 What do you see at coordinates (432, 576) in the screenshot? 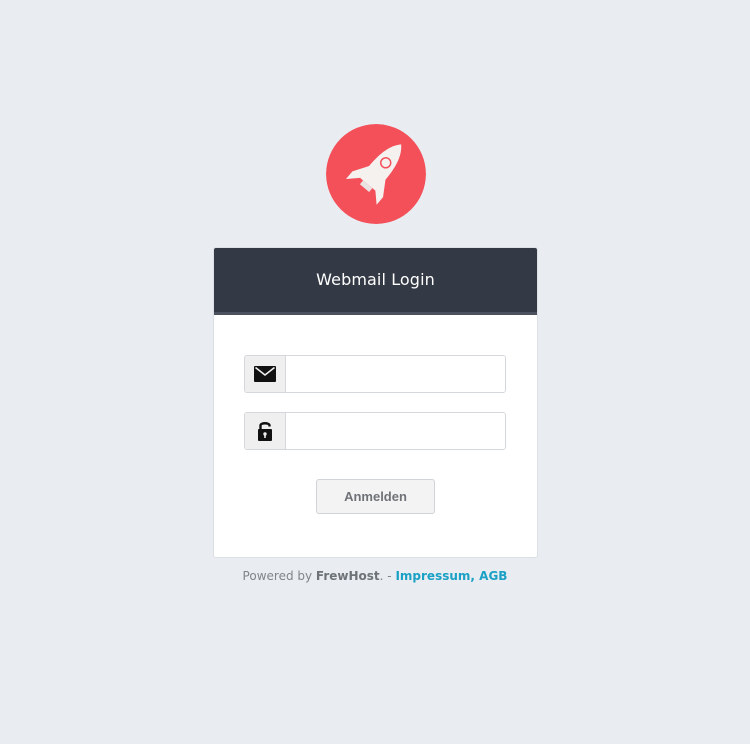
I see `impressum-link: Impressum` at bounding box center [432, 576].